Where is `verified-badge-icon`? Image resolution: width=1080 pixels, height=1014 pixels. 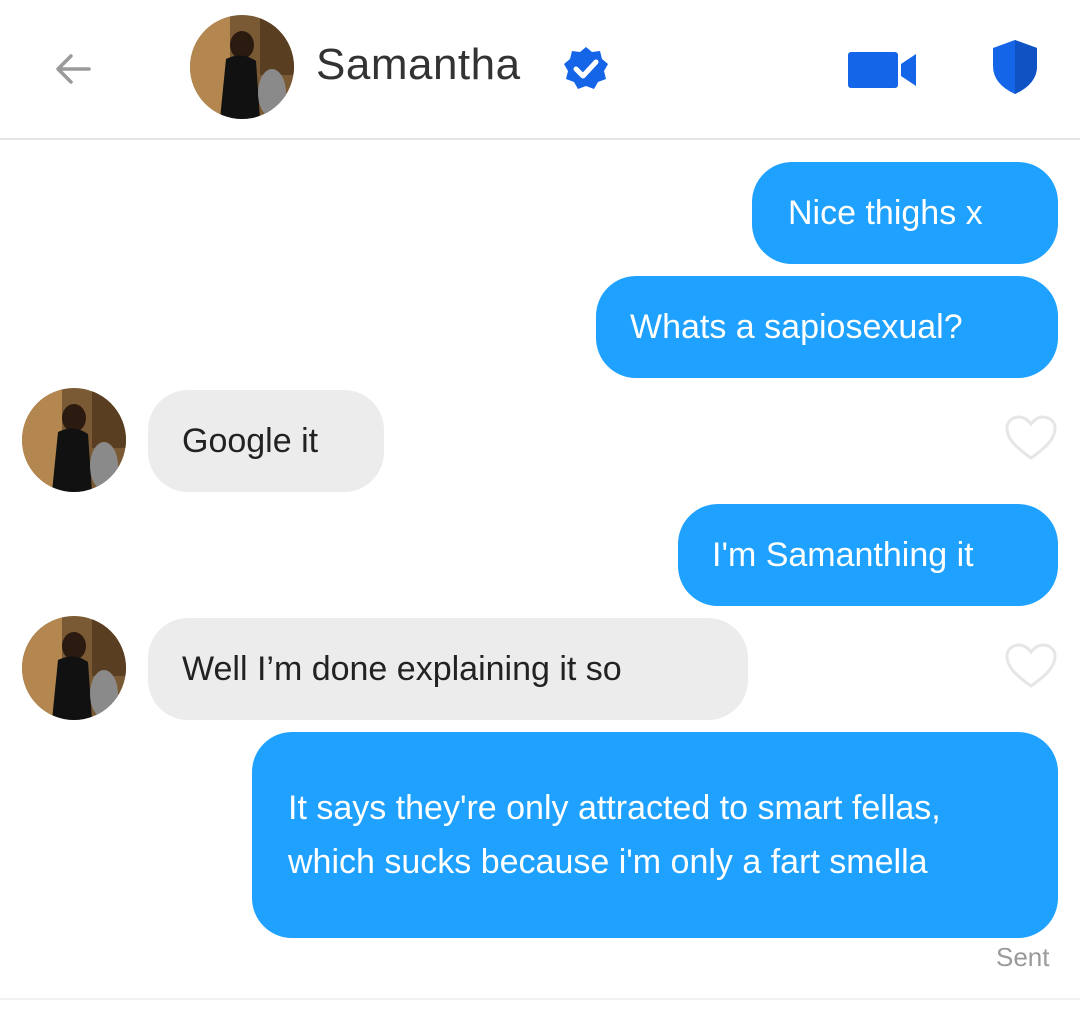 verified-badge-icon is located at coordinates (586, 69).